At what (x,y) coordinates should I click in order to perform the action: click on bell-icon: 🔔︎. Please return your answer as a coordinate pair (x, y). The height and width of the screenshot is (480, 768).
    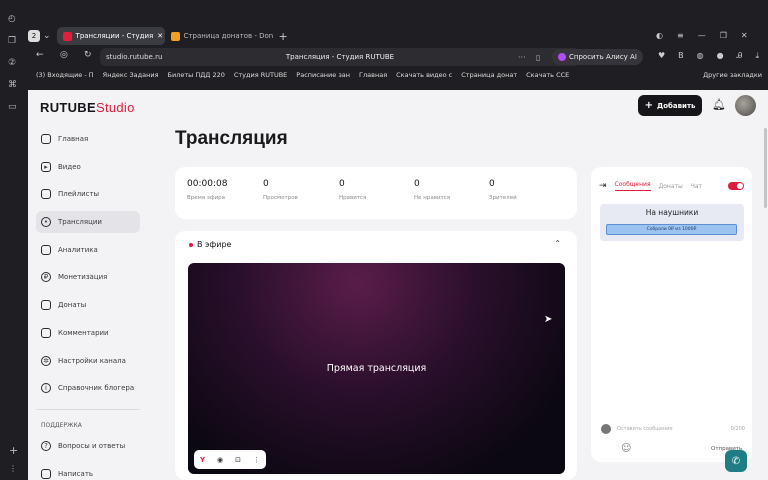
    Looking at the image, I should click on (719, 104).